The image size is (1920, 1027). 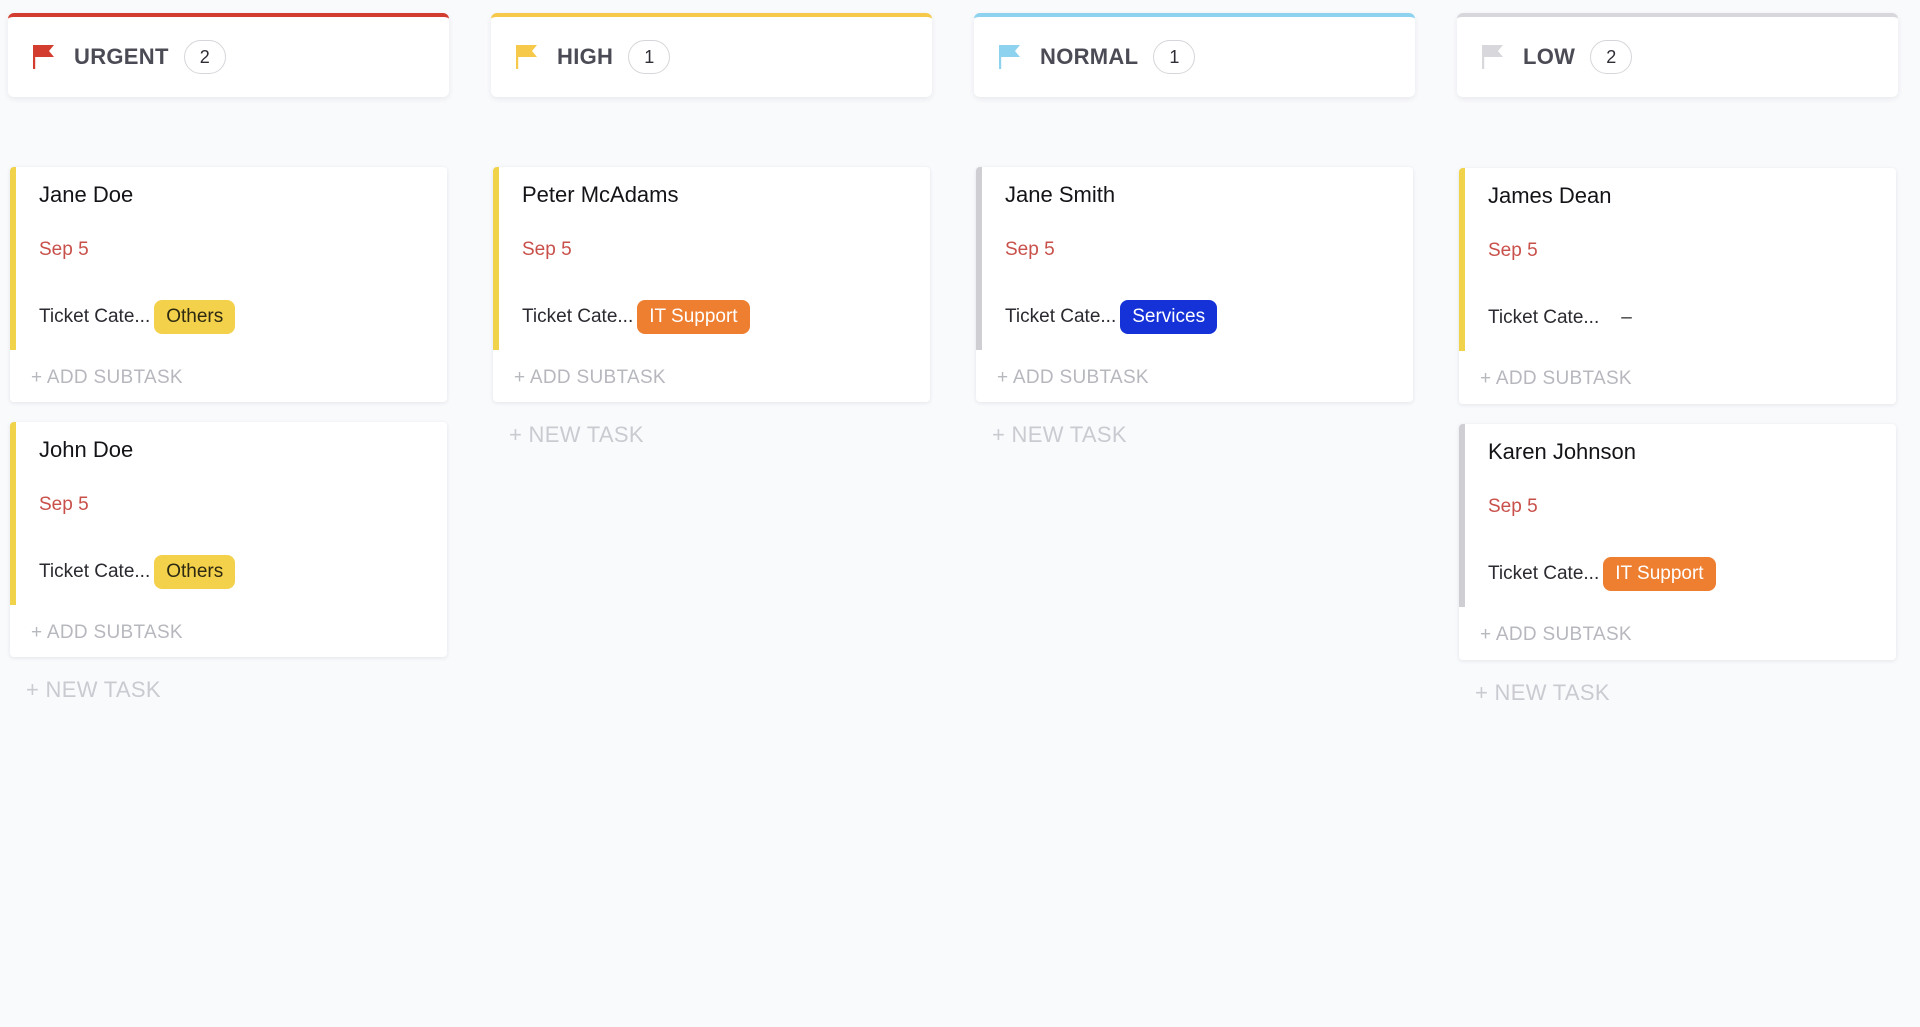 What do you see at coordinates (121, 56) in the screenshot?
I see `column-title: URGENT` at bounding box center [121, 56].